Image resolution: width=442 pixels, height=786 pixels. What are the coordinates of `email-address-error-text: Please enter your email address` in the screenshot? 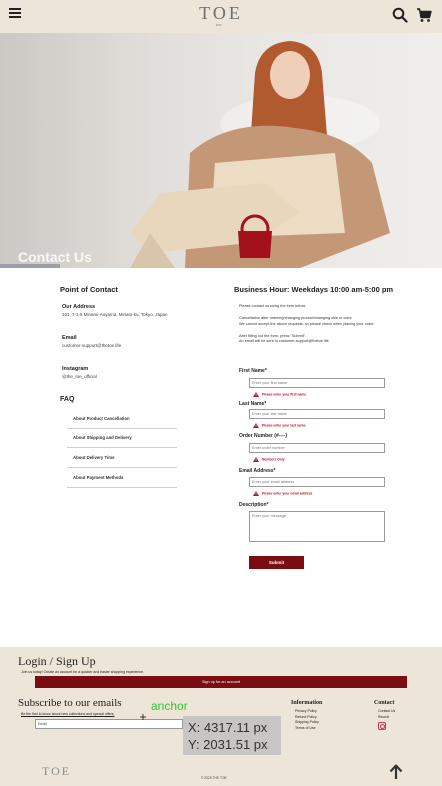 It's located at (287, 493).